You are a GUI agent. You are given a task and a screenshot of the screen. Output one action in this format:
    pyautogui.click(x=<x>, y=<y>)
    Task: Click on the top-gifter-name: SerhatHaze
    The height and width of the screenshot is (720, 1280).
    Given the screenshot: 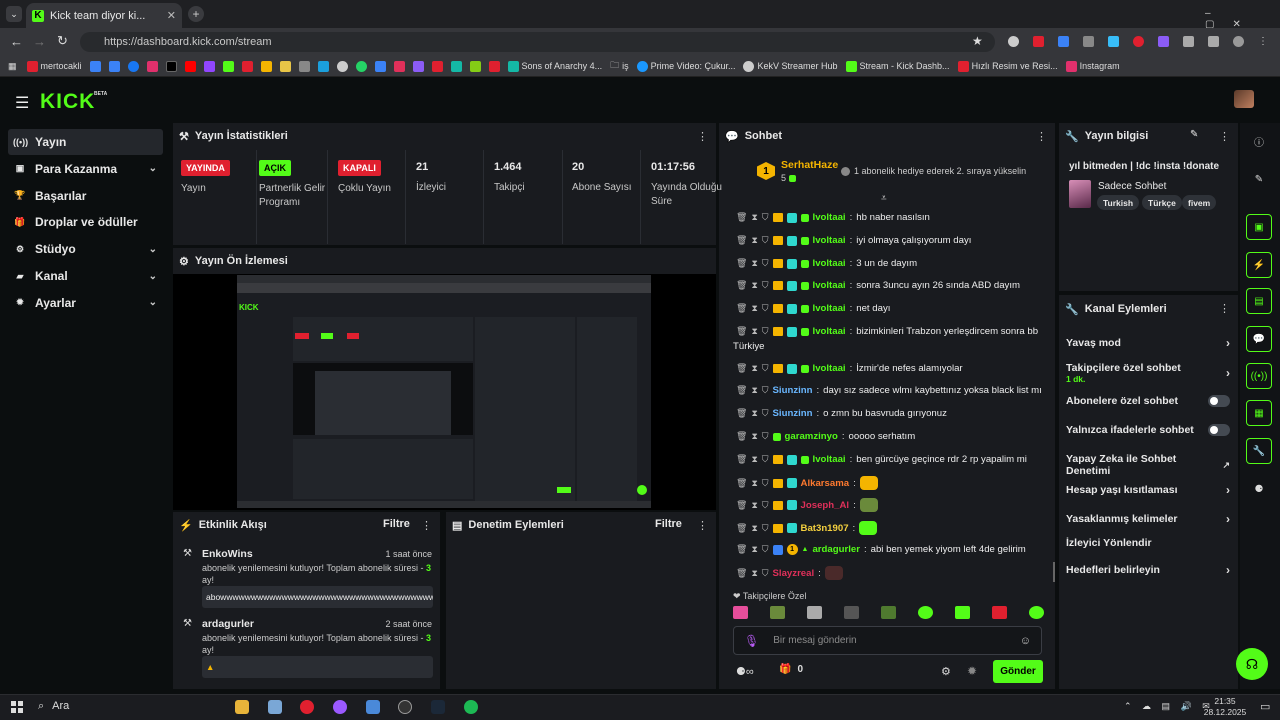 What is the action you would take?
    pyautogui.click(x=809, y=165)
    